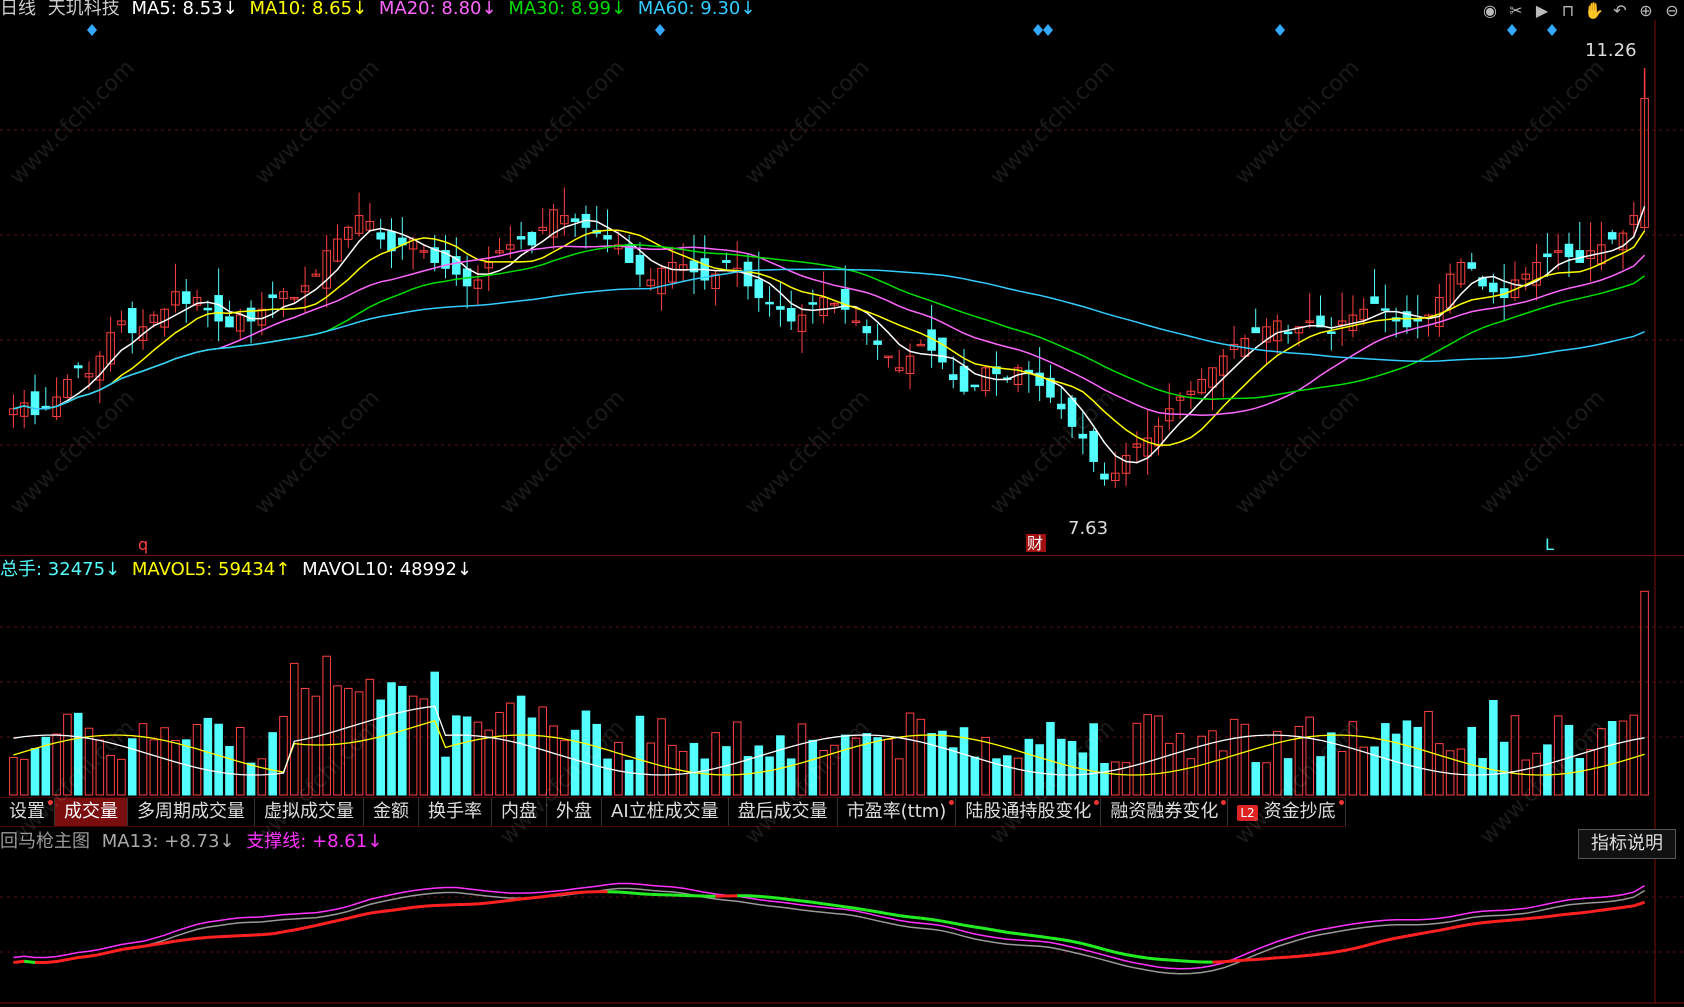 The height and width of the screenshot is (1007, 1684). I want to click on indicator-name: 回马枪主图, so click(45, 841).